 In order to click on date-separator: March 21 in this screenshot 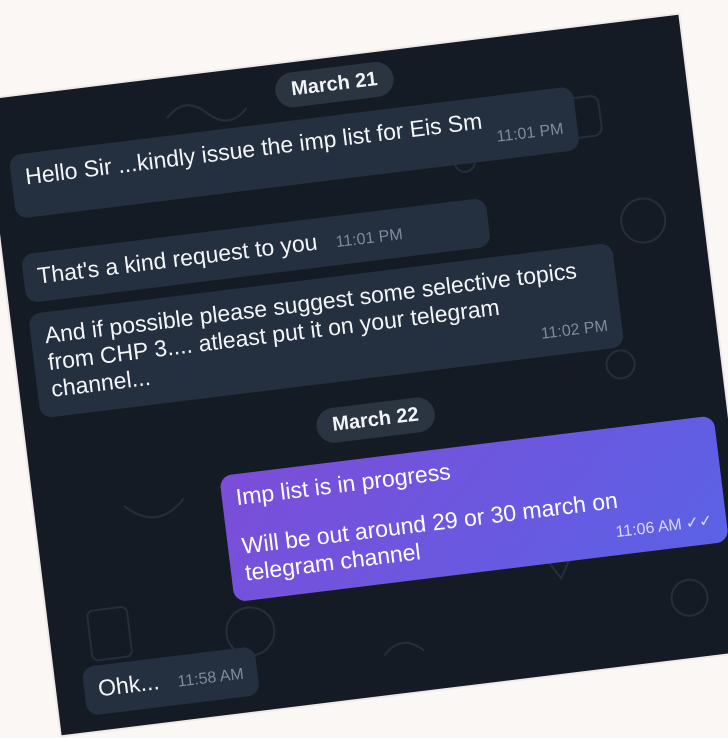, I will do `click(334, 85)`.